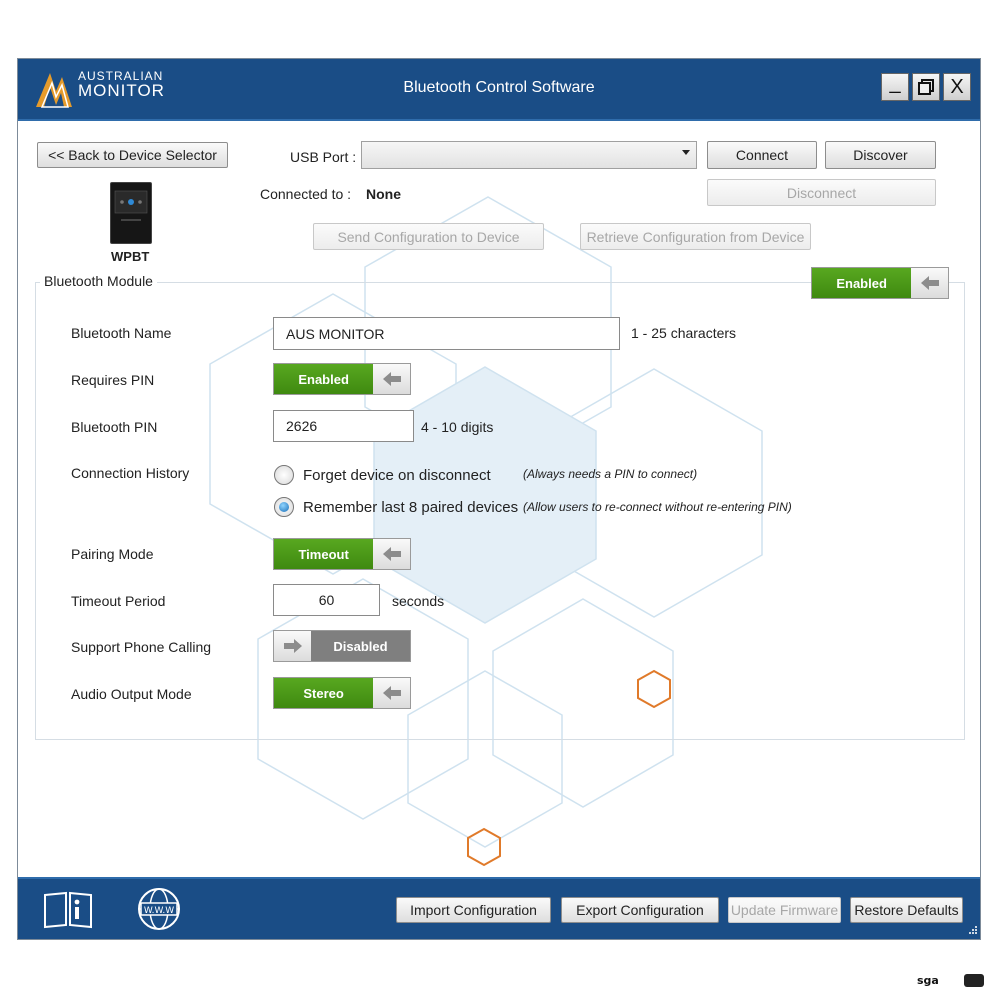  What do you see at coordinates (880, 155) in the screenshot?
I see `discover-button: Discover` at bounding box center [880, 155].